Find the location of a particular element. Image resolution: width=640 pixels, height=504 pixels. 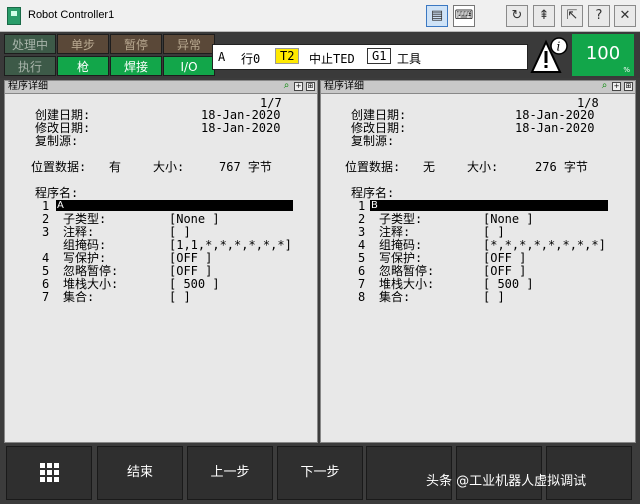

menu-button is located at coordinates (49, 473).